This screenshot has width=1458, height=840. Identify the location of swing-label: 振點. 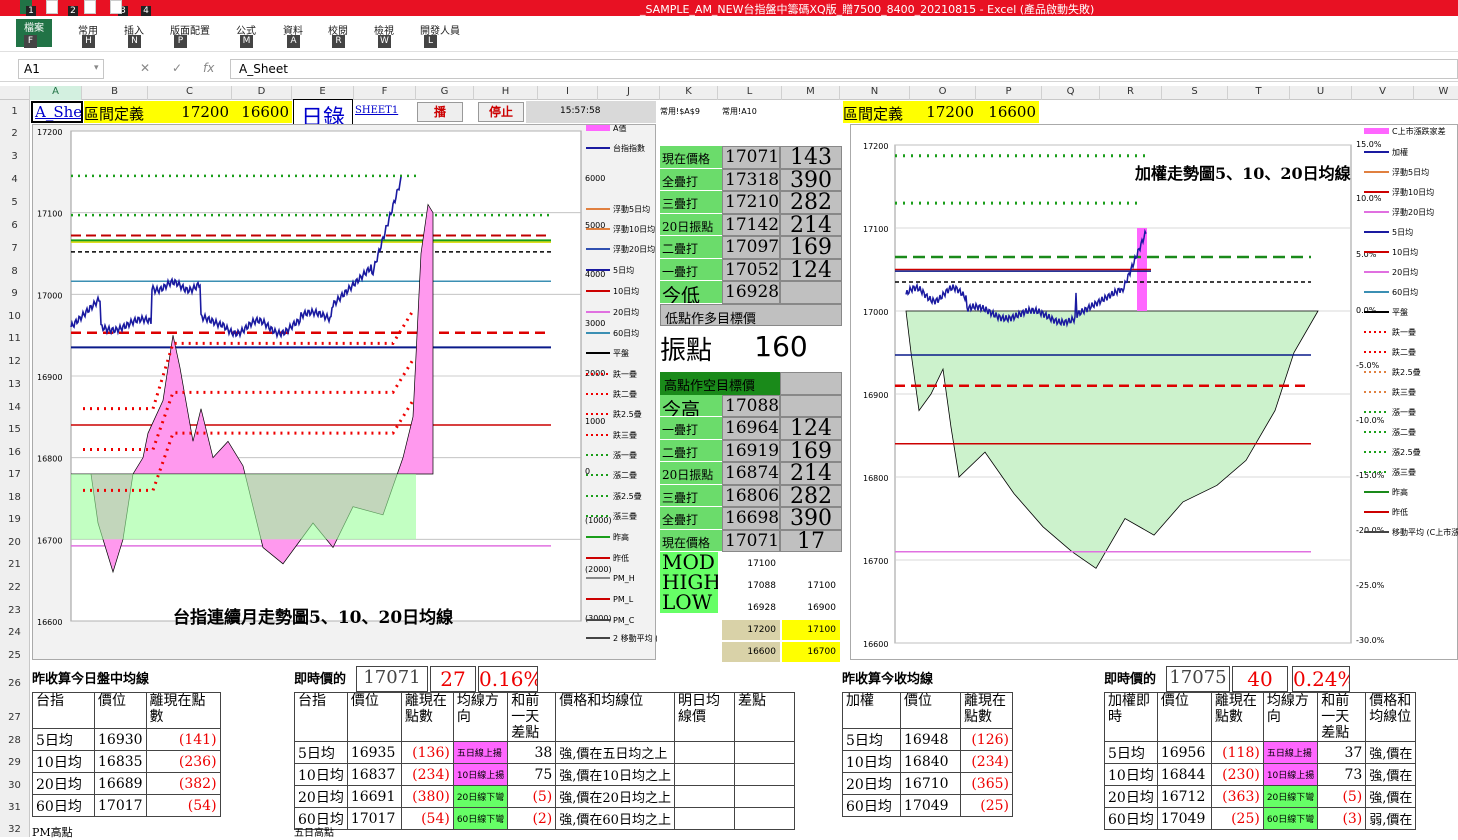
(686, 350).